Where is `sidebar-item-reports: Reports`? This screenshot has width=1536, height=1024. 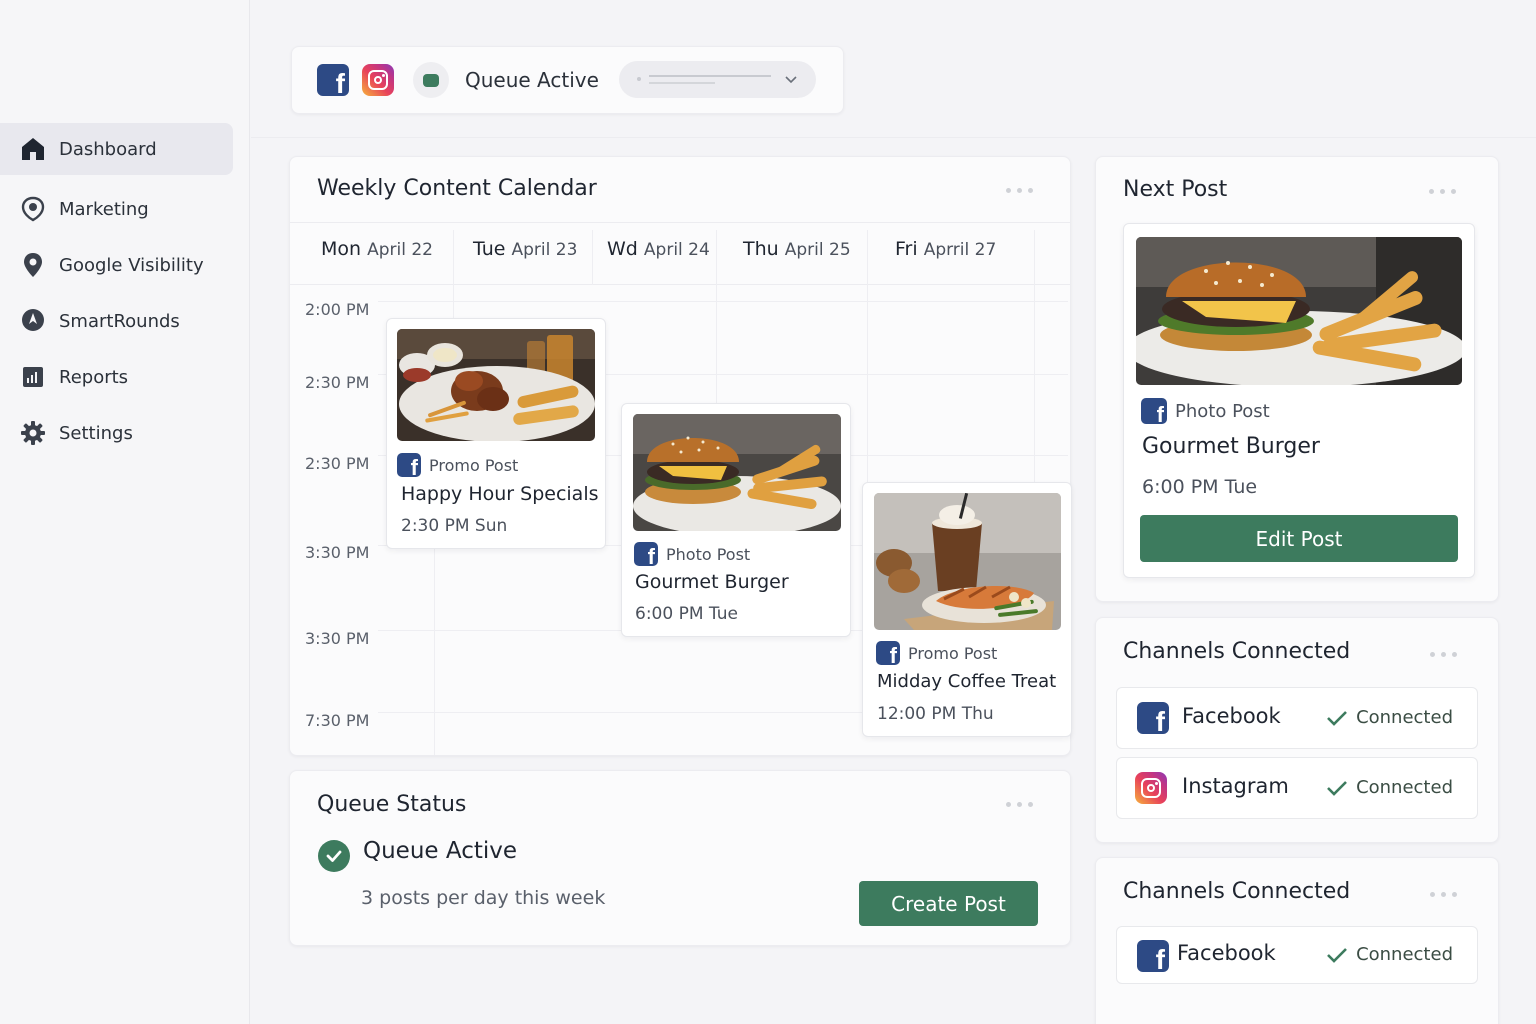 sidebar-item-reports: Reports is located at coordinates (116, 377).